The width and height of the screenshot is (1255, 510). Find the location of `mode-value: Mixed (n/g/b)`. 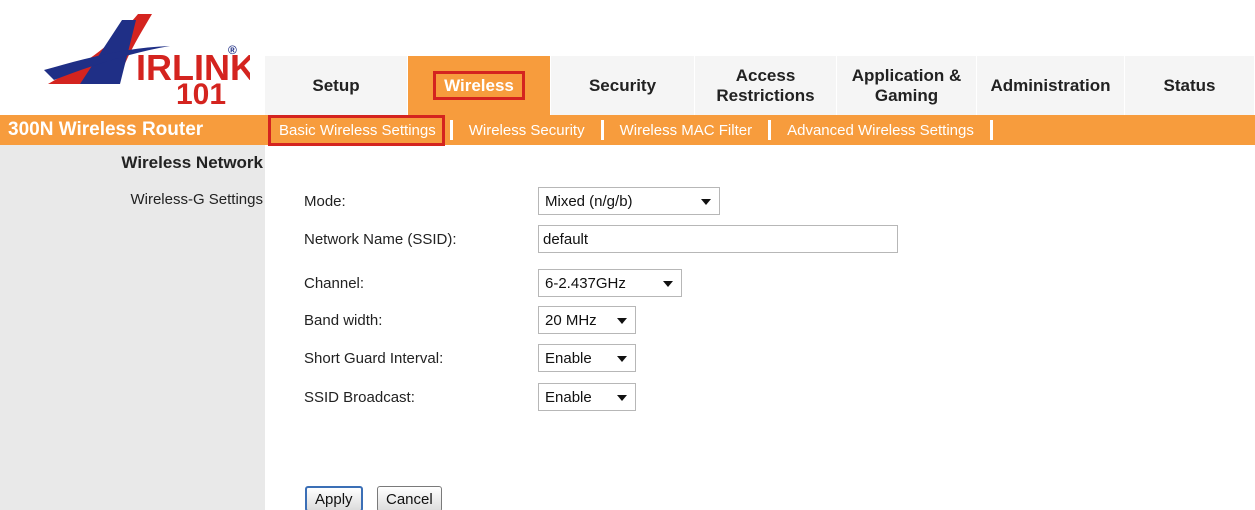

mode-value: Mixed (n/g/b) is located at coordinates (589, 201).